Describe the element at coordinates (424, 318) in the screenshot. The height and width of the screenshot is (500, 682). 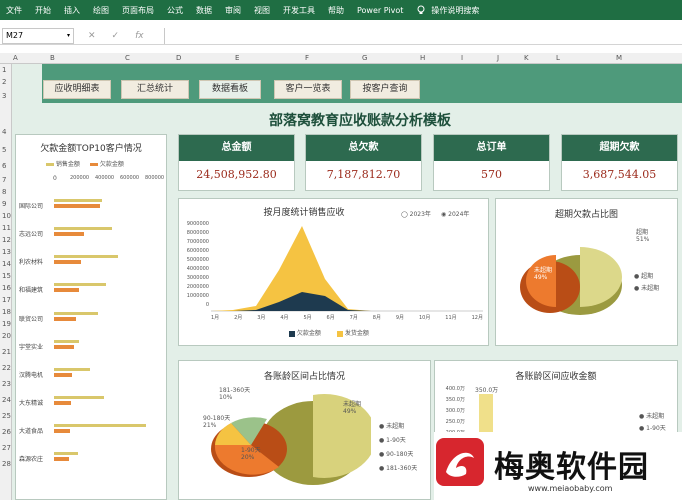
I see `x-tick: 10月` at that location.